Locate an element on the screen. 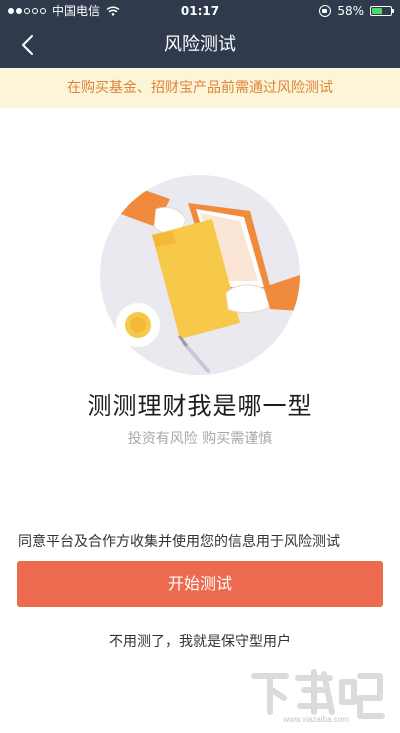  battery-fill is located at coordinates (377, 11).